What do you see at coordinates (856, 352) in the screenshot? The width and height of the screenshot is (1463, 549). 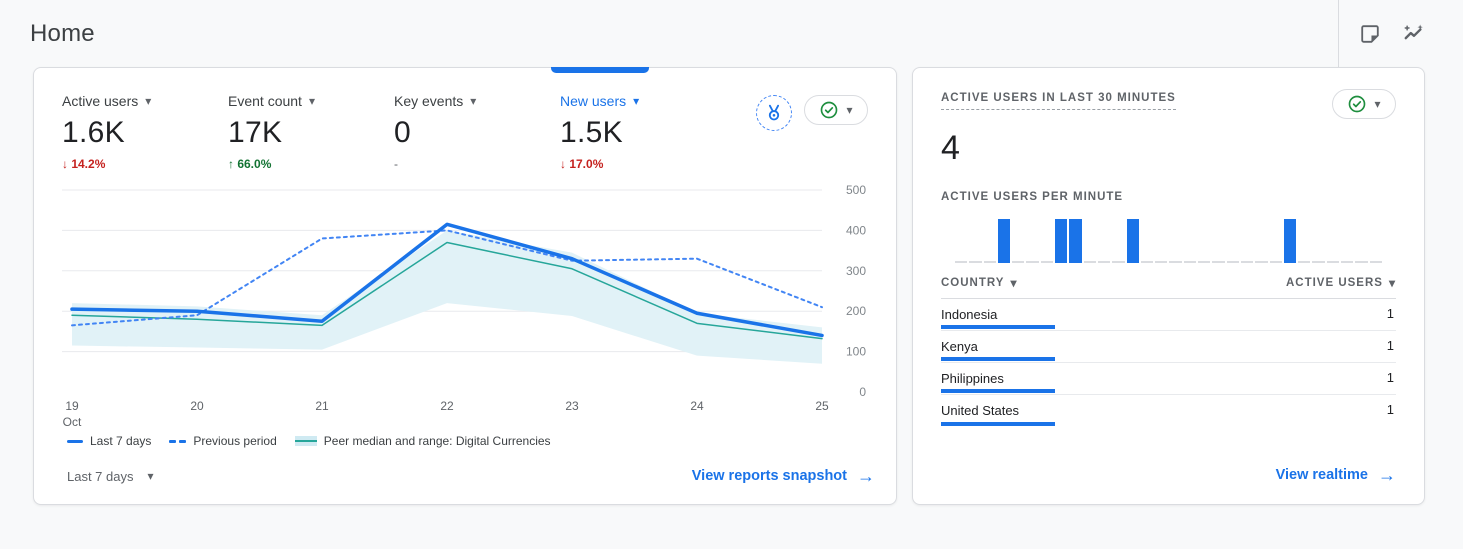 I see `svg-text: 100` at bounding box center [856, 352].